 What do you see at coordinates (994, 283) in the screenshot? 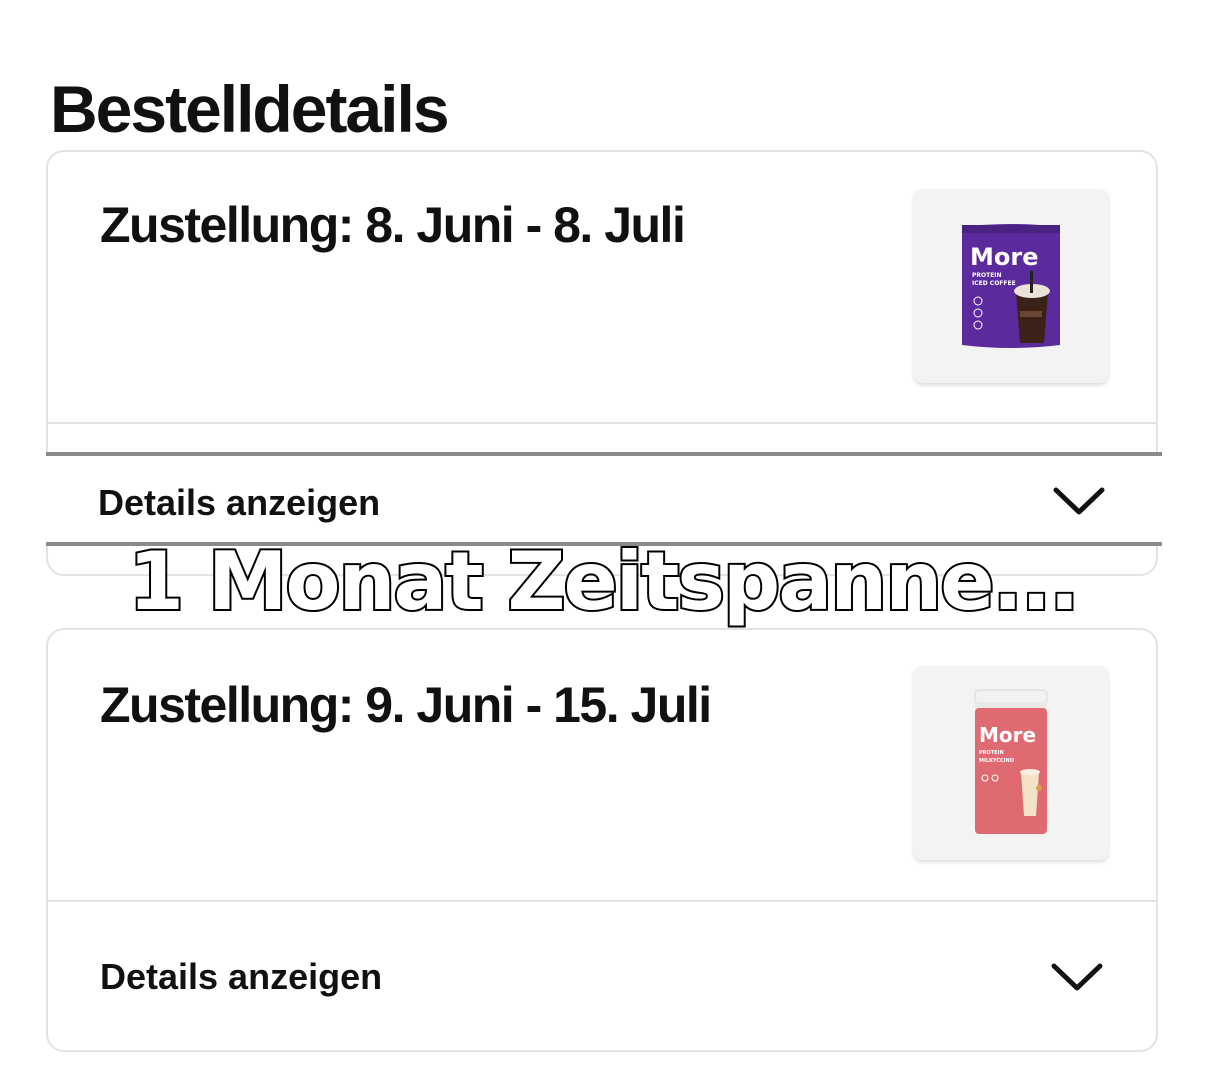
I see `product-line2: ICED COFFEE` at bounding box center [994, 283].